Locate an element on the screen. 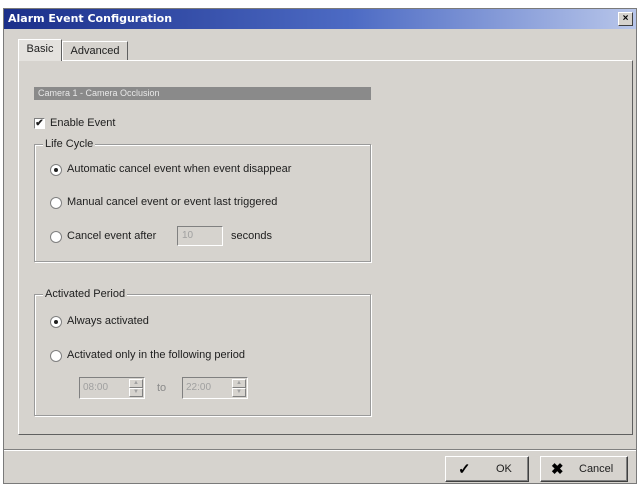 This screenshot has width=640, height=487. radio-period-activated is located at coordinates (56, 356).